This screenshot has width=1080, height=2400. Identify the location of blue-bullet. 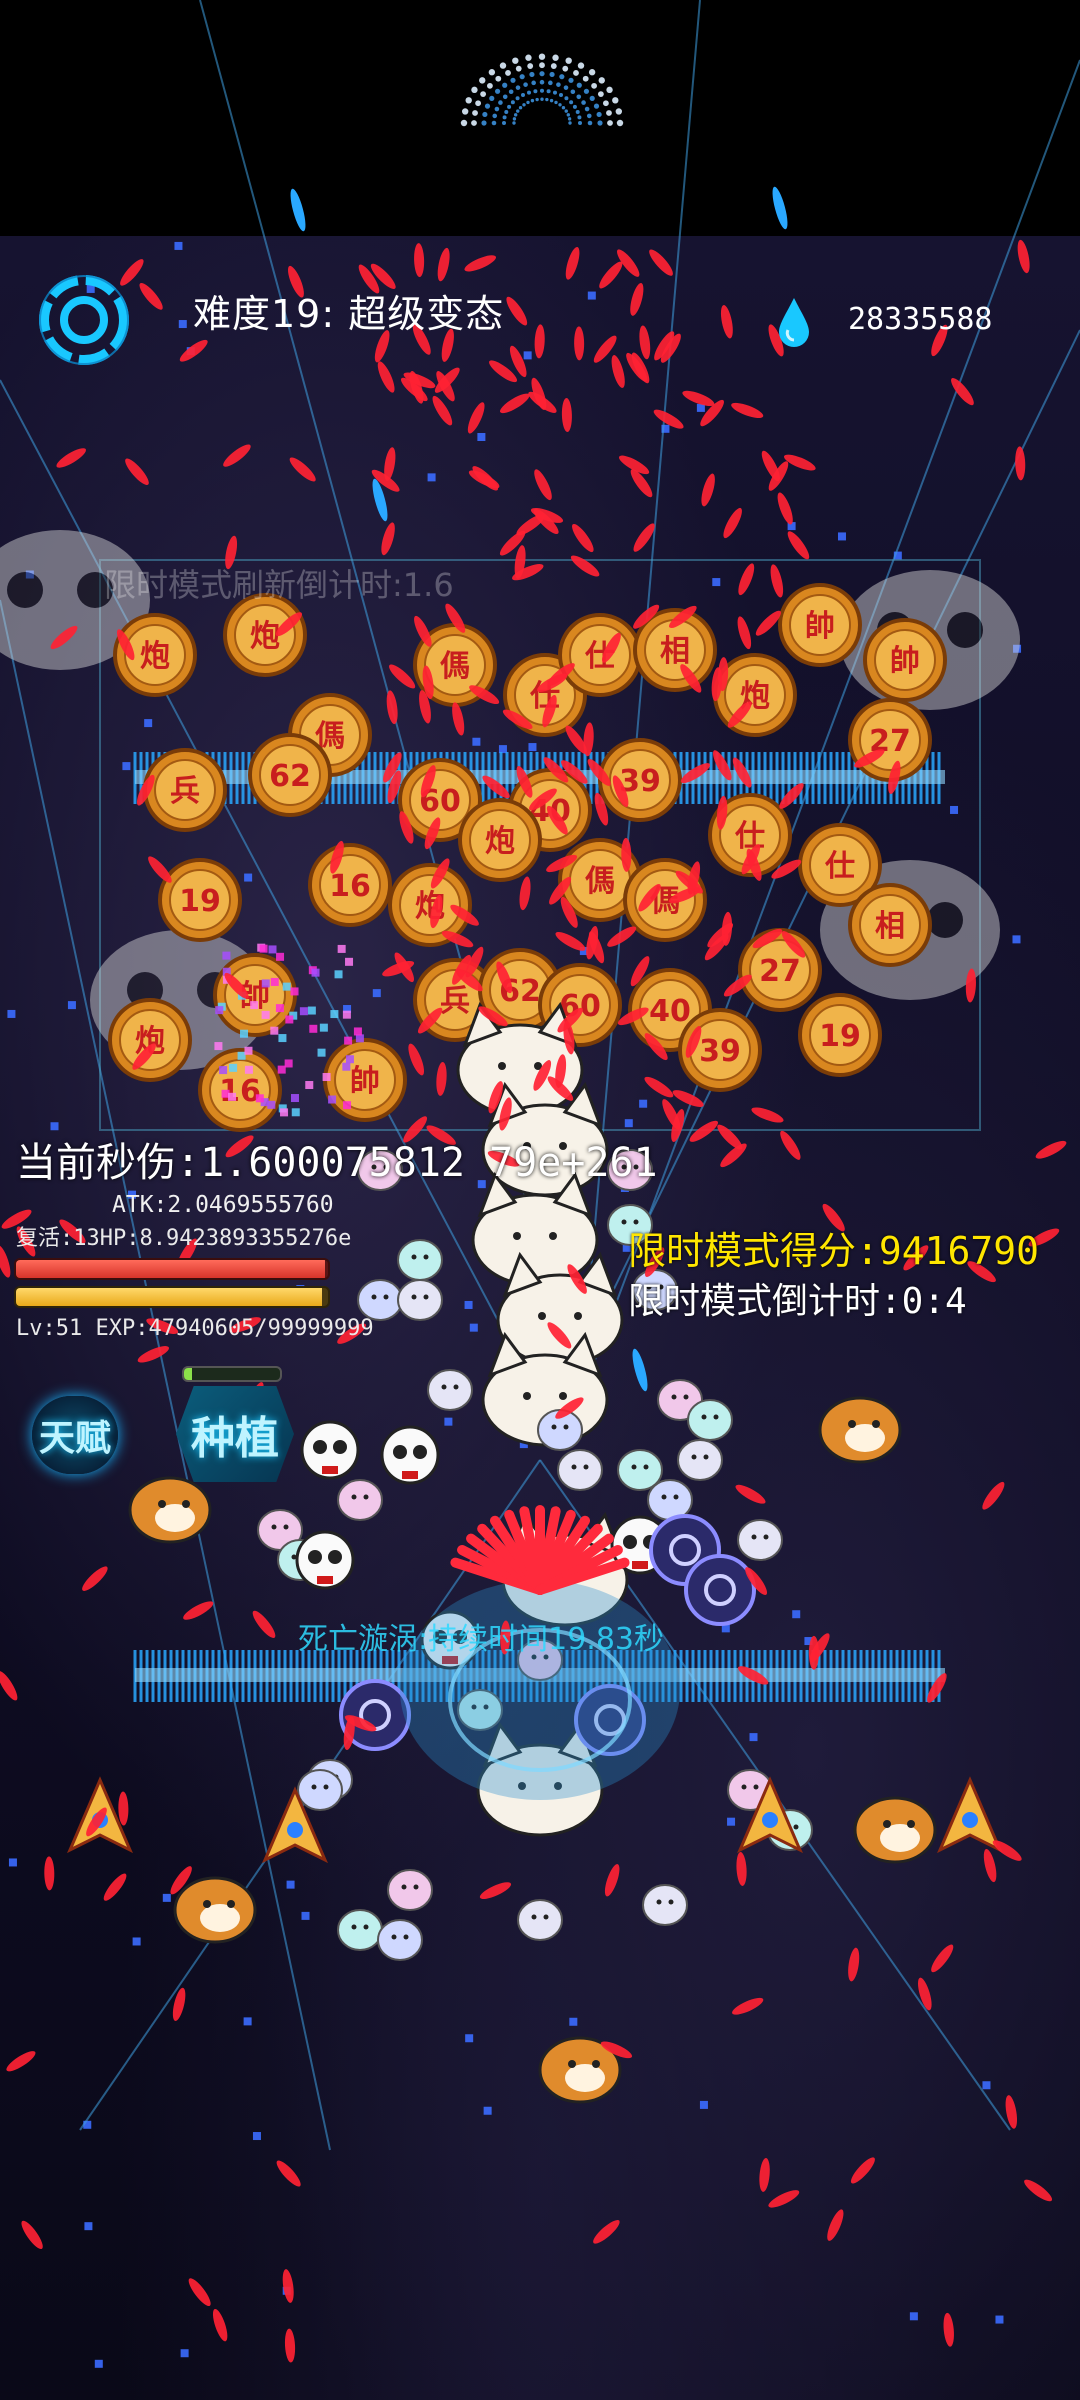
(298, 210).